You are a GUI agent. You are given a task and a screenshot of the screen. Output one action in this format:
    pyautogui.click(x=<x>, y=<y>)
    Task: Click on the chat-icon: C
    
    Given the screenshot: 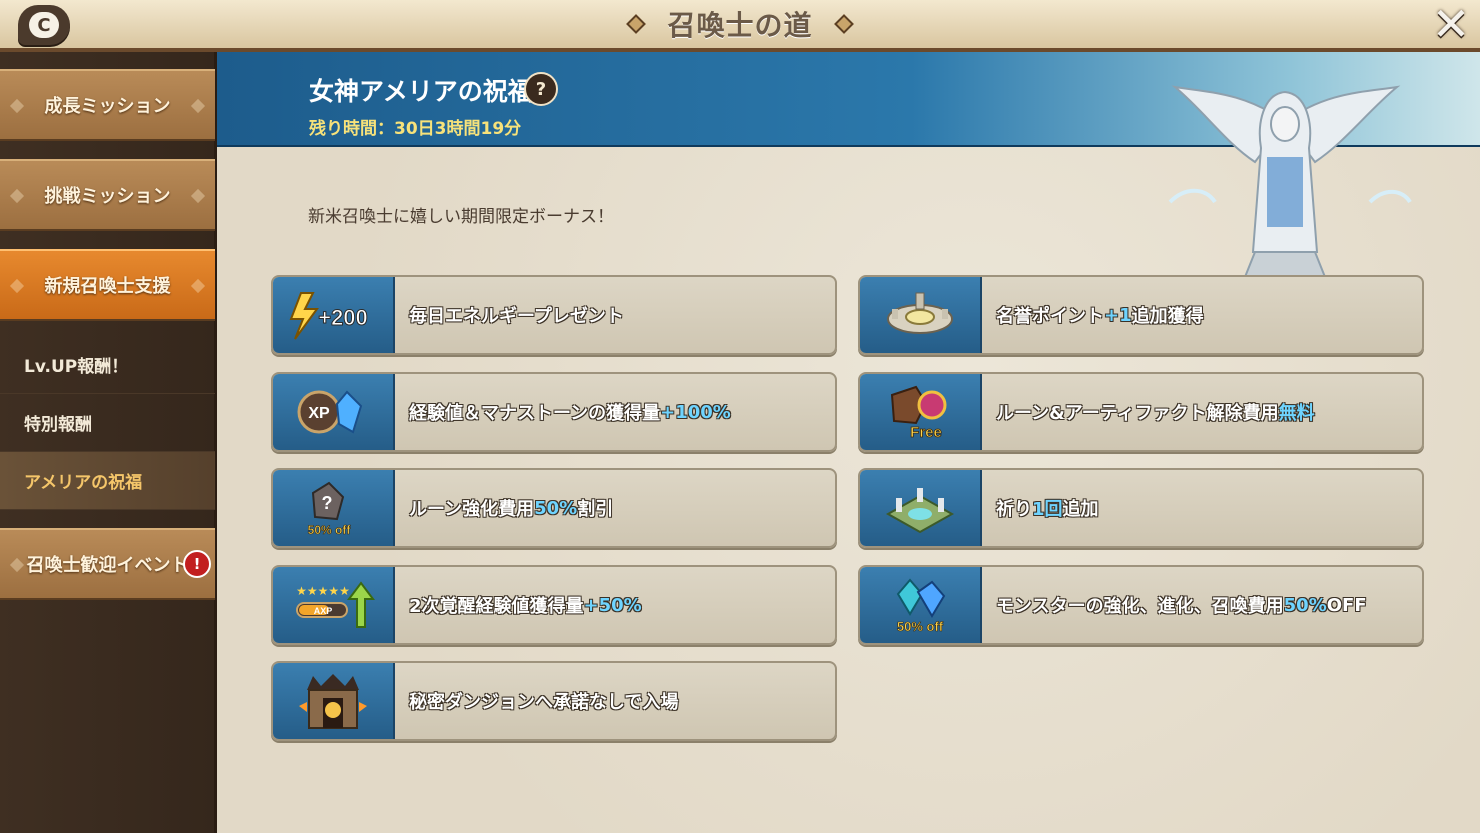 What is the action you would take?
    pyautogui.click(x=44, y=25)
    